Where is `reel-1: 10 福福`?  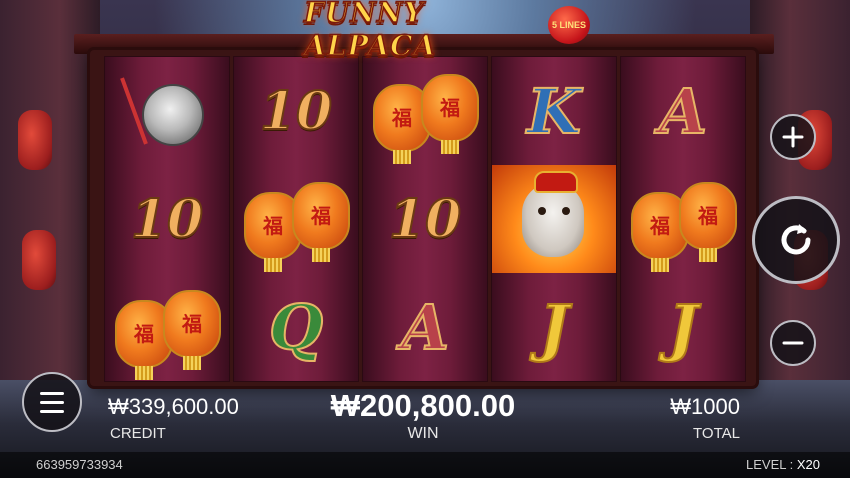
reel-1: 10 福福 is located at coordinates (167, 219).